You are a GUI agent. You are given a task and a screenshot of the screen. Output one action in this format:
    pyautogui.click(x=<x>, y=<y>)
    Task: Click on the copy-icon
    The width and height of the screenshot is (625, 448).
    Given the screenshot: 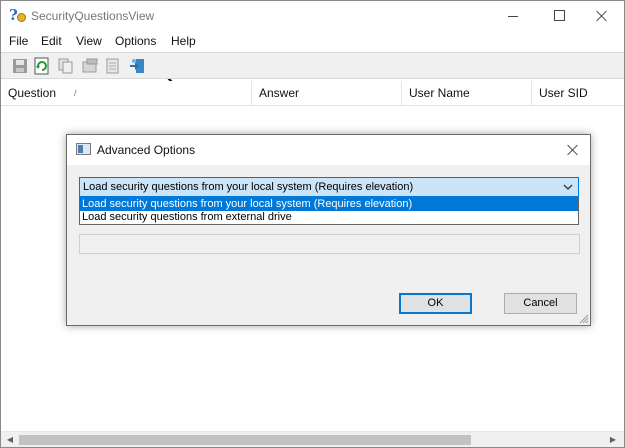 What is the action you would take?
    pyautogui.click(x=65, y=66)
    